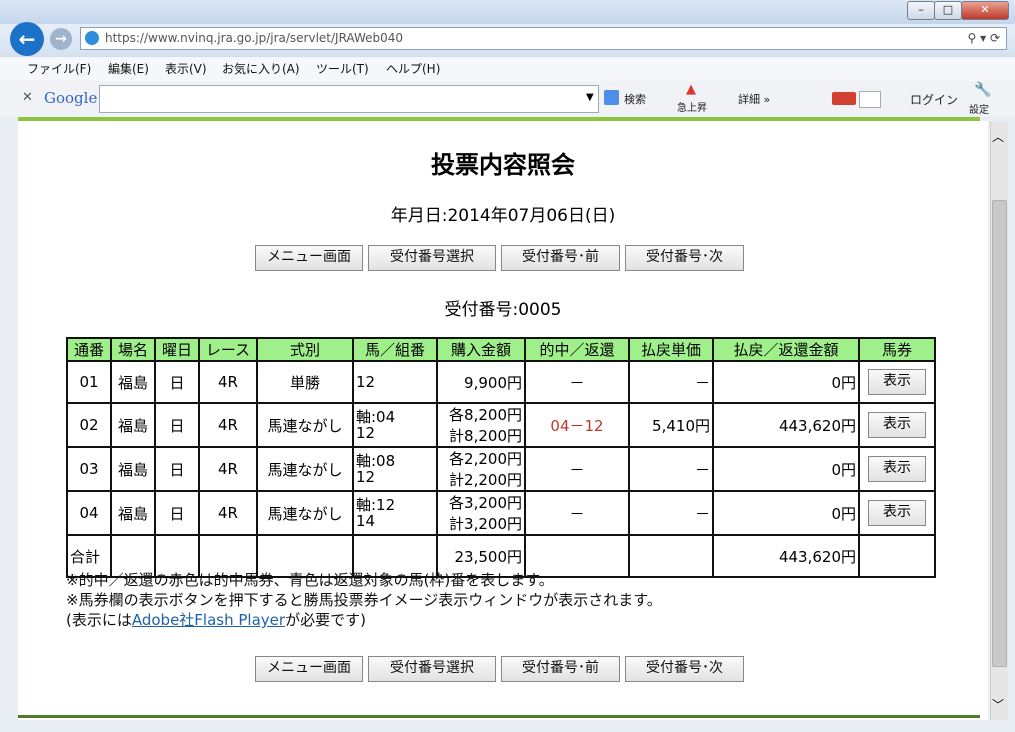 This screenshot has height=732, width=1015. Describe the element at coordinates (395, 382) in the screenshot. I see `combo-cell: 12` at that location.